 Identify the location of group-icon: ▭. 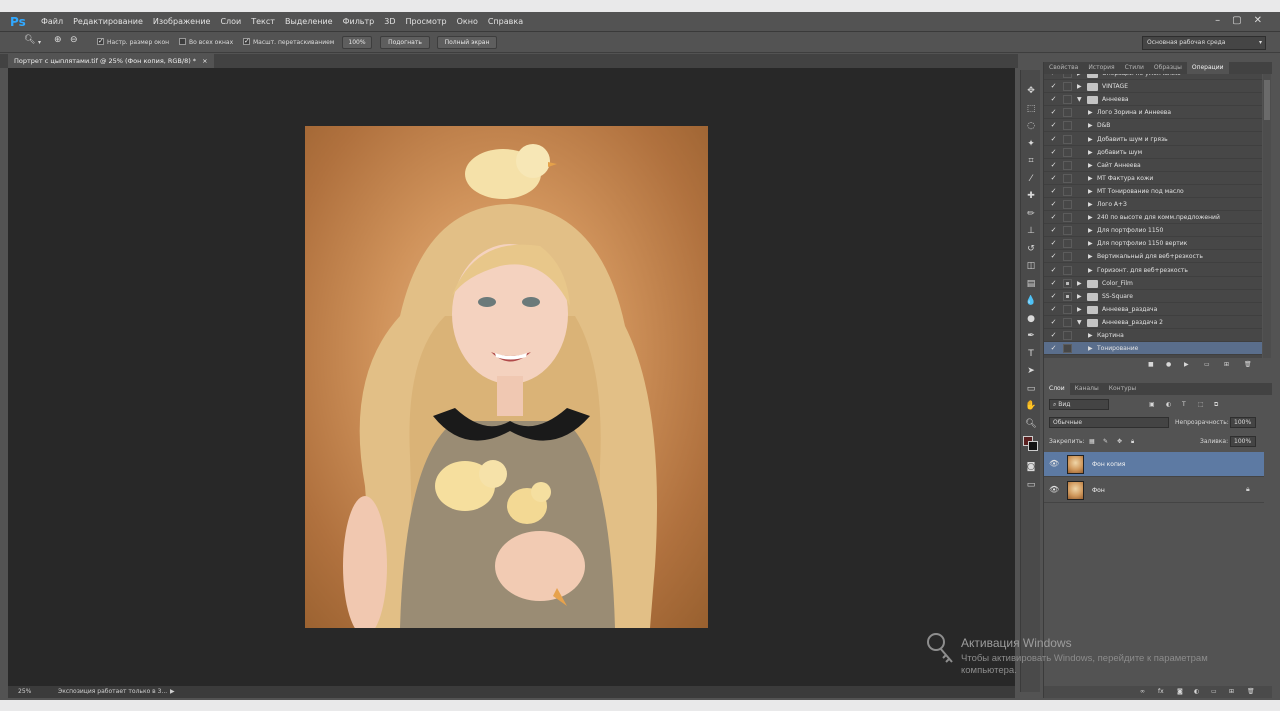
(1214, 691).